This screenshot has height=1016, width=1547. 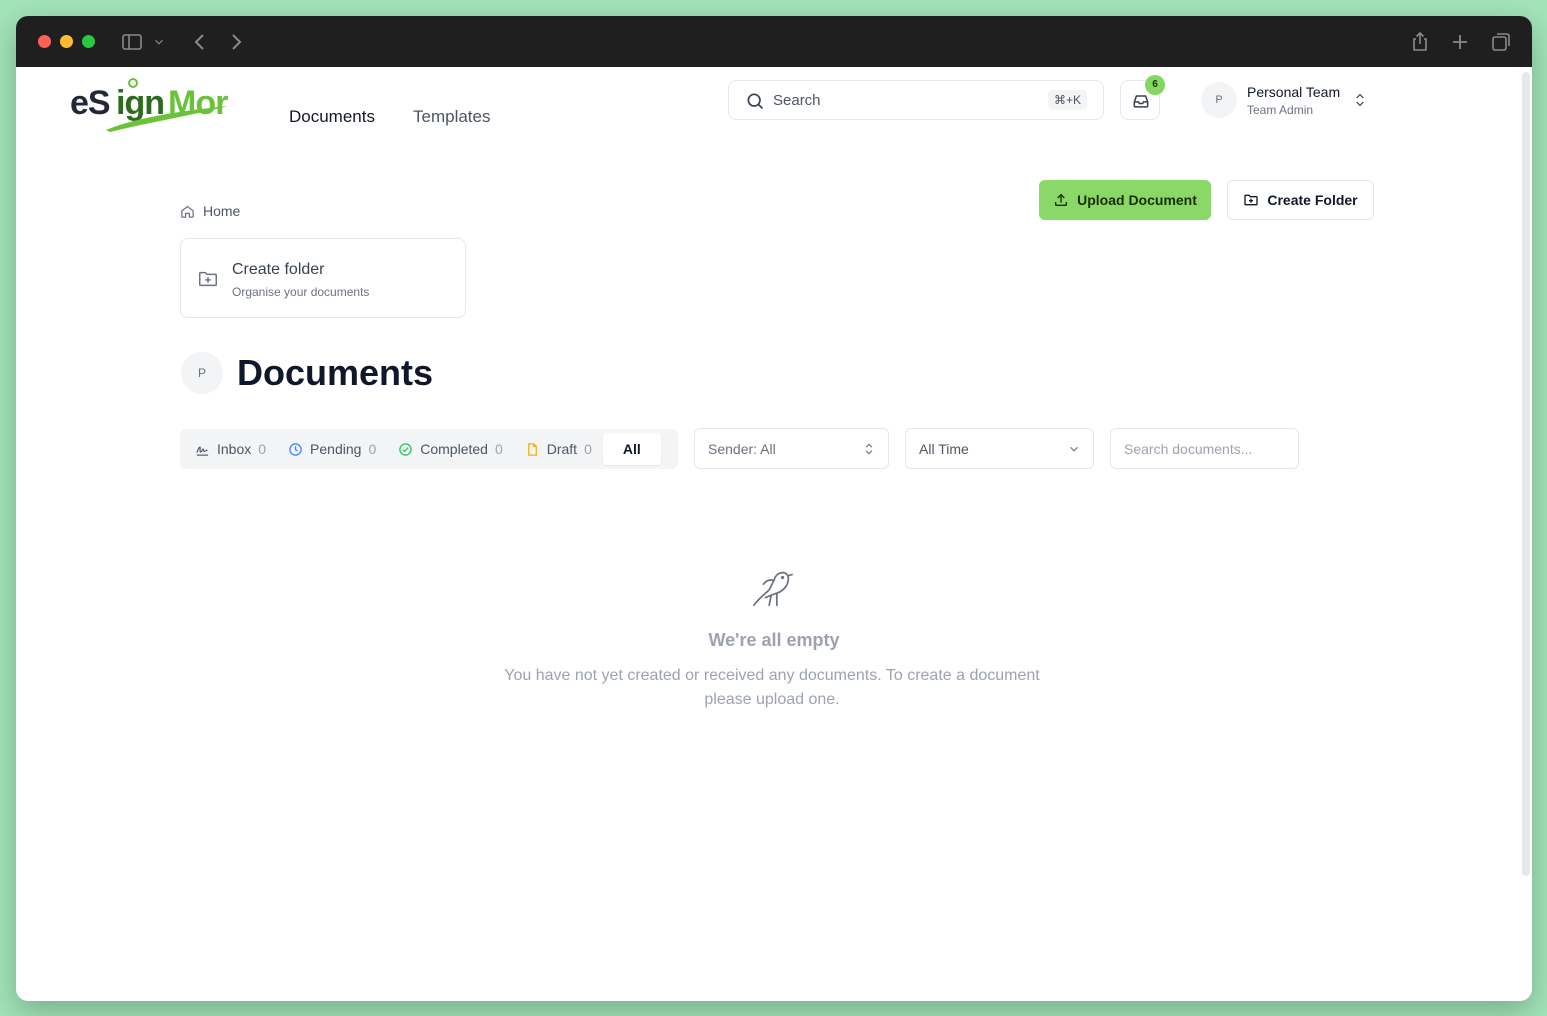 I want to click on team-name: Personal Team, so click(x=1293, y=92).